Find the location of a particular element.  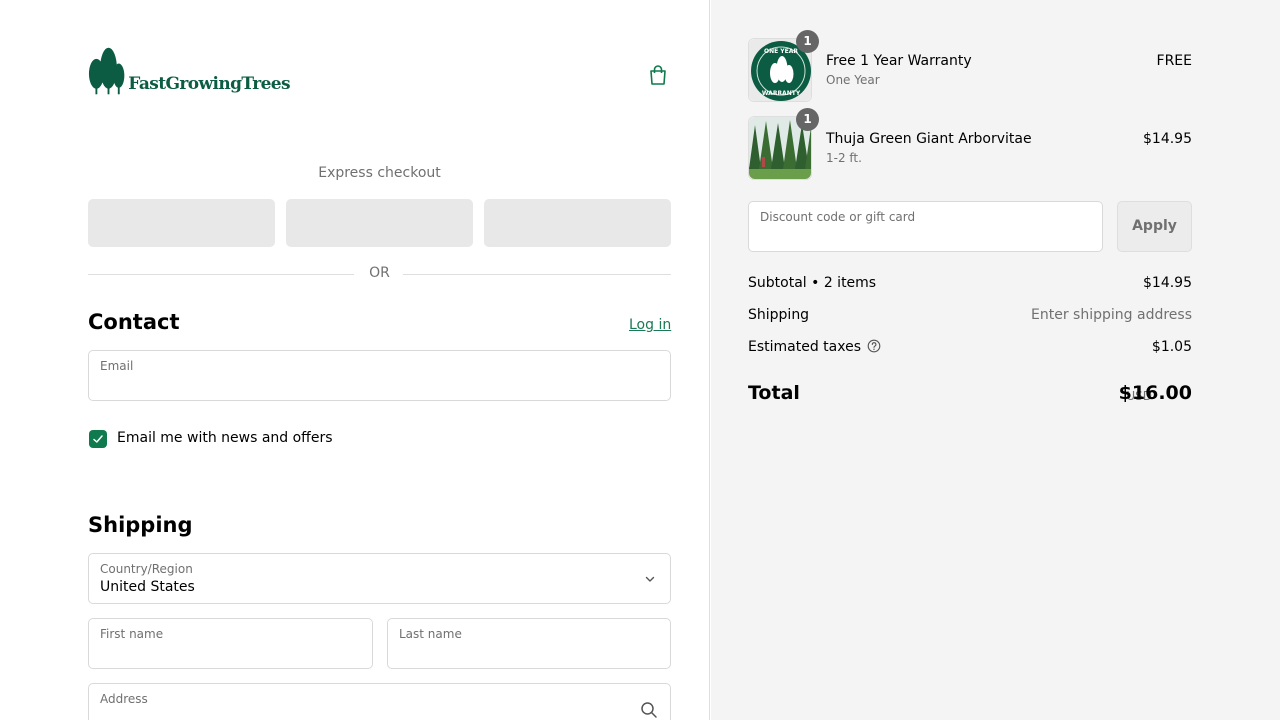

newsletter-checkbox is located at coordinates (98, 439).